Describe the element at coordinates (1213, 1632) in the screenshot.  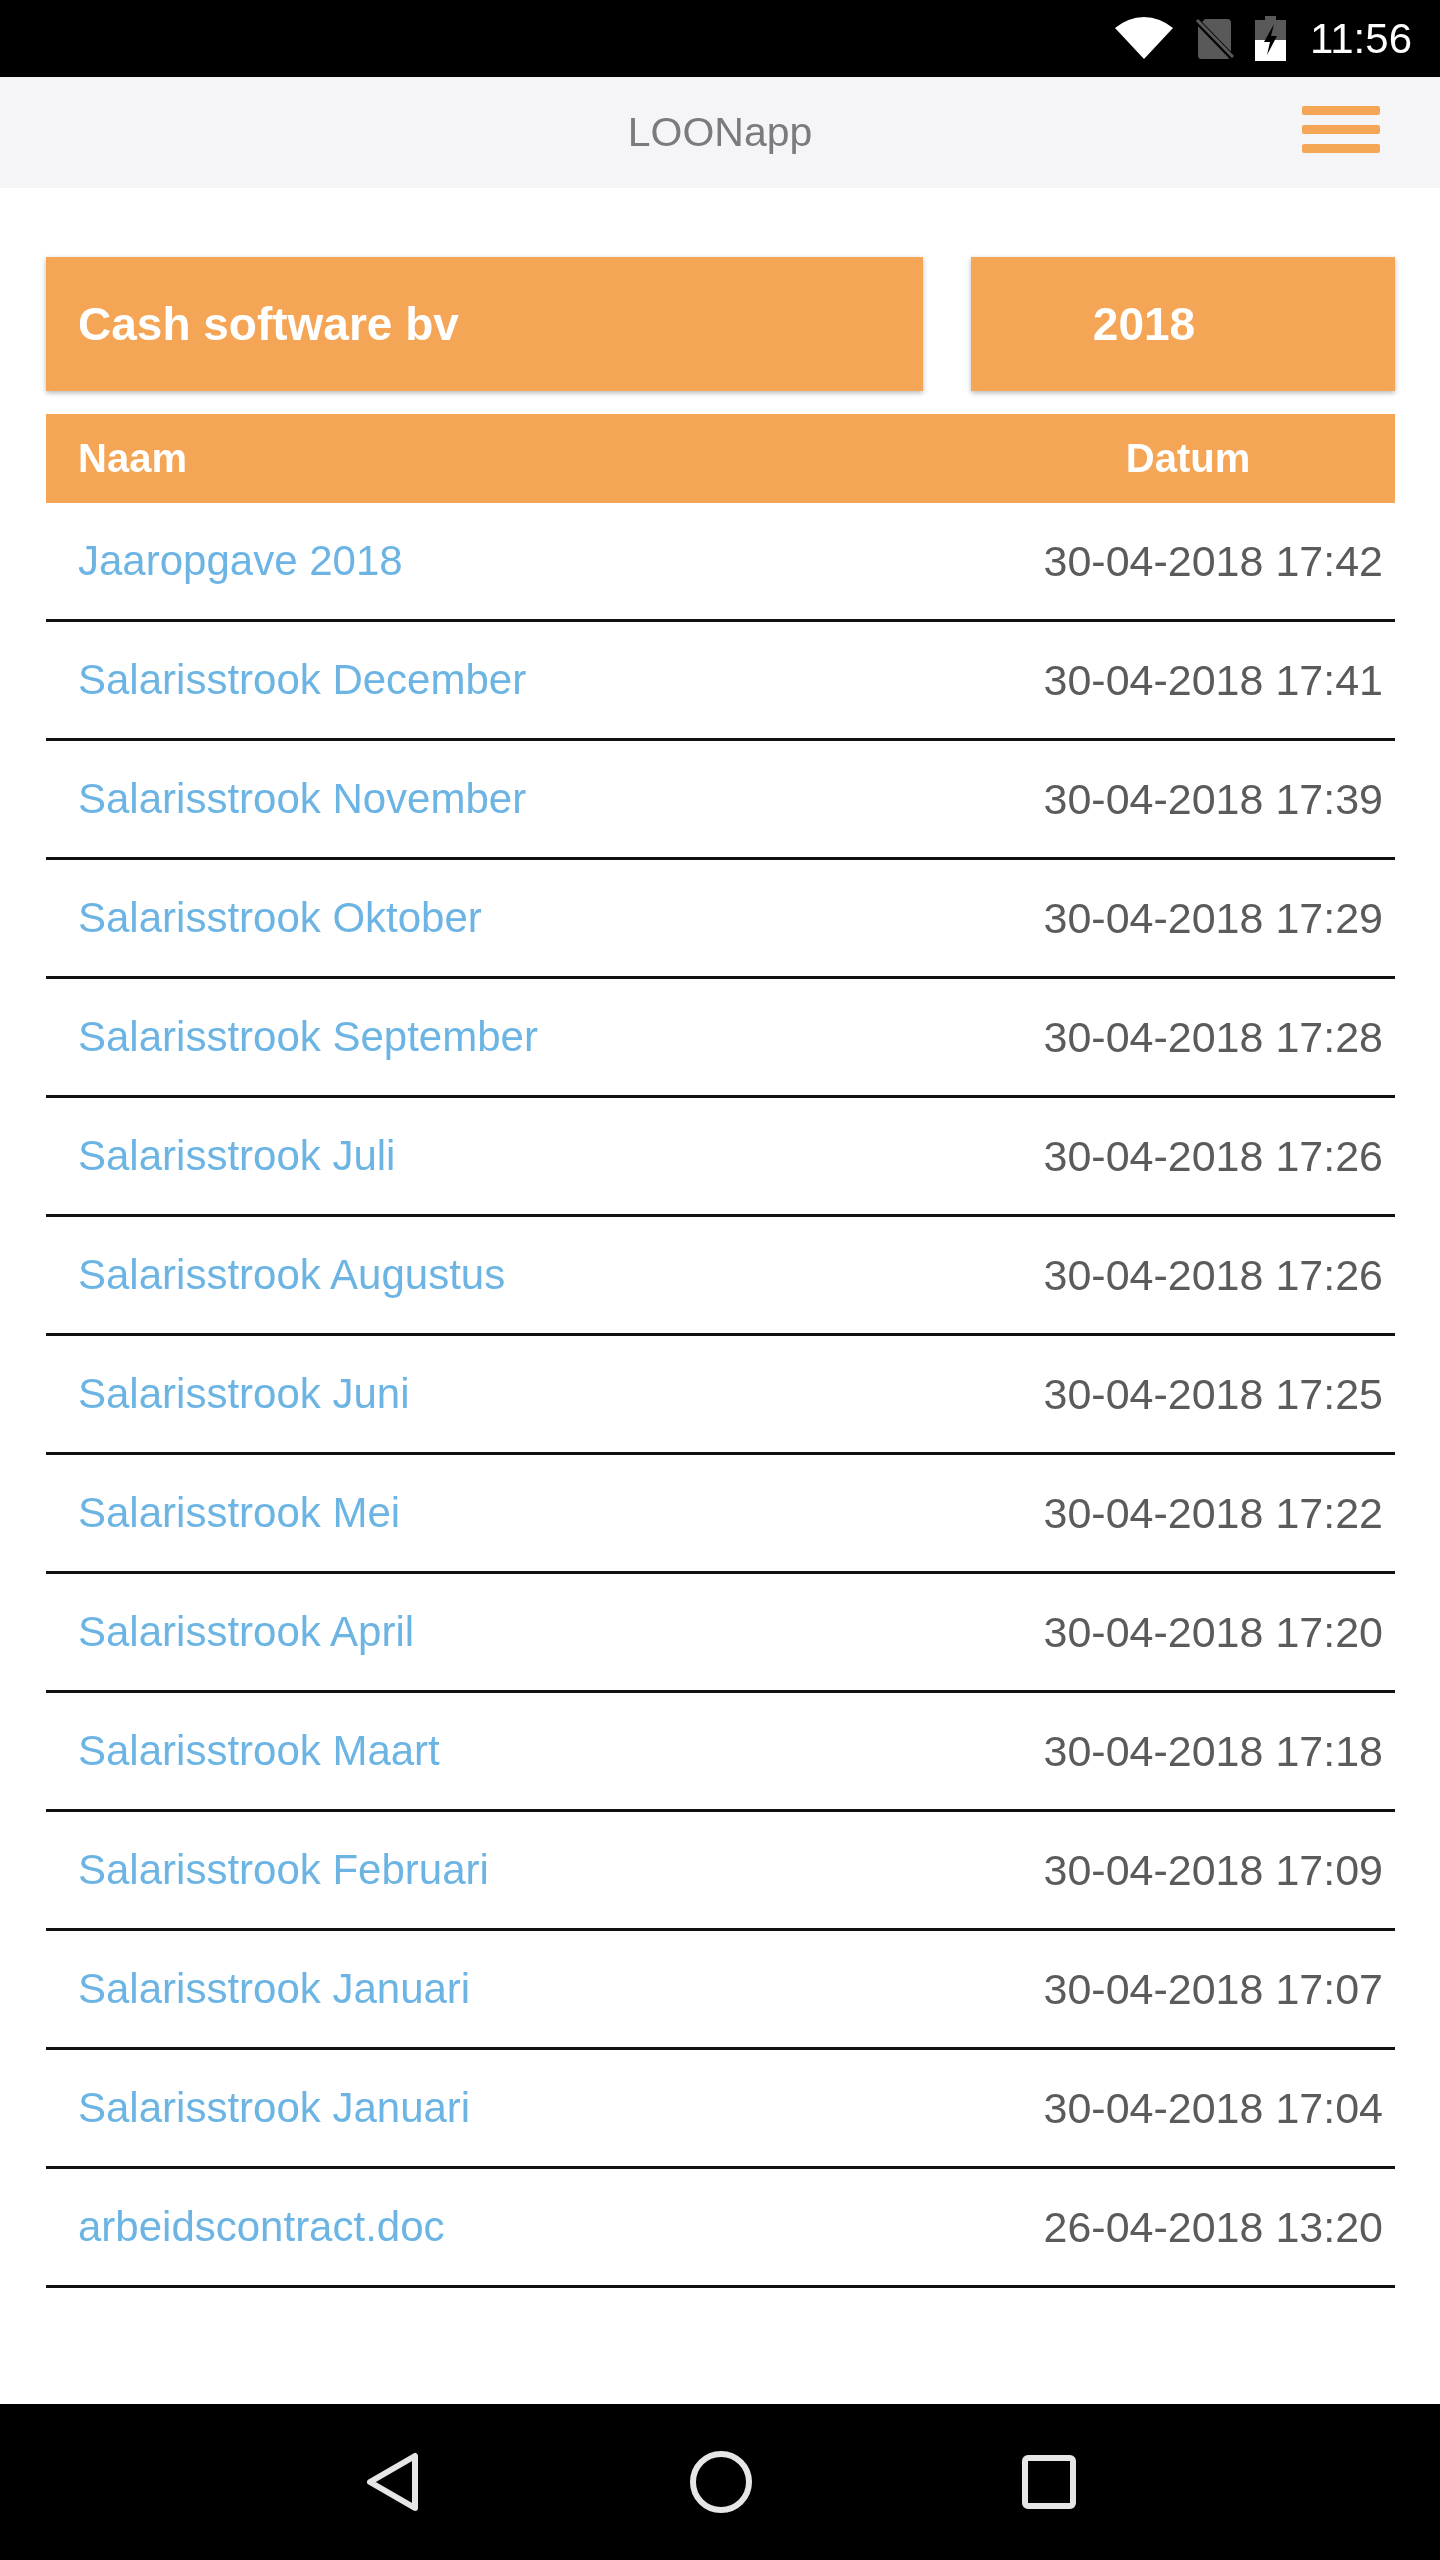
I see `date-text: 30-04-2018 17:20` at that location.